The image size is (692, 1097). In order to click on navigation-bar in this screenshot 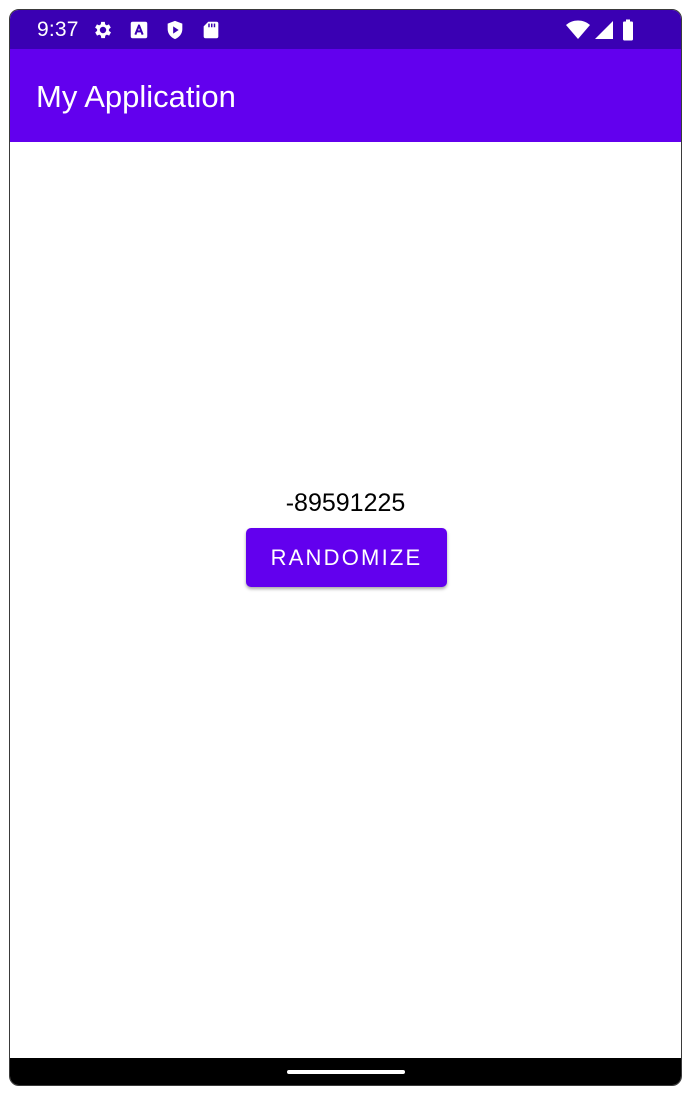, I will do `click(345, 1071)`.